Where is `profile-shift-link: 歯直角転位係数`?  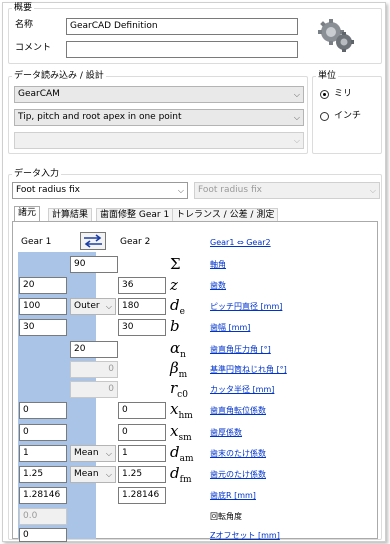 profile-shift-link: 歯直角転位係数 is located at coordinates (238, 411).